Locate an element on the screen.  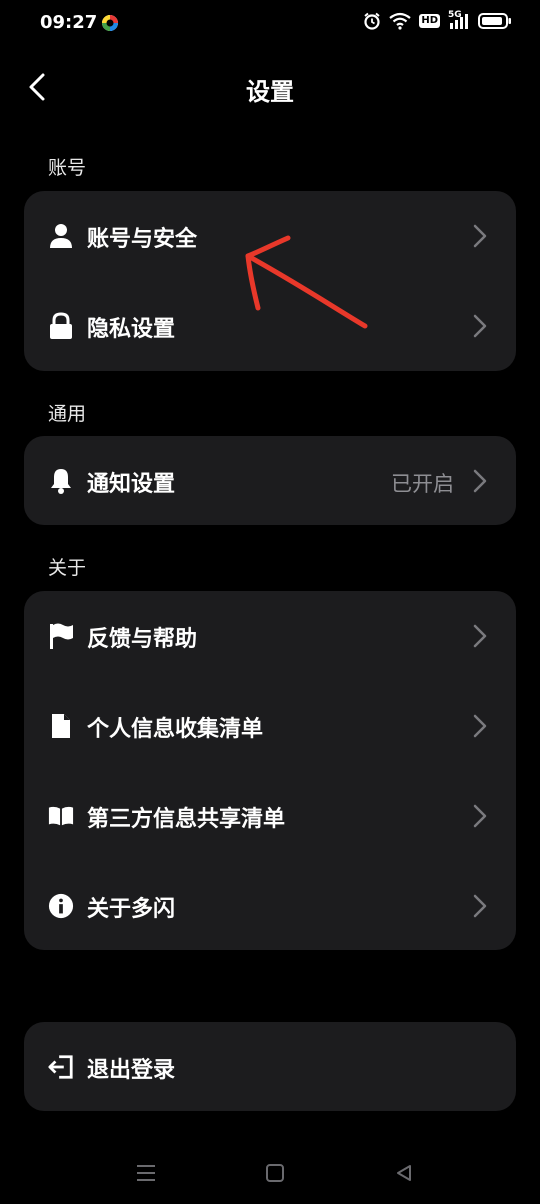
wifi-icon is located at coordinates (400, 21).